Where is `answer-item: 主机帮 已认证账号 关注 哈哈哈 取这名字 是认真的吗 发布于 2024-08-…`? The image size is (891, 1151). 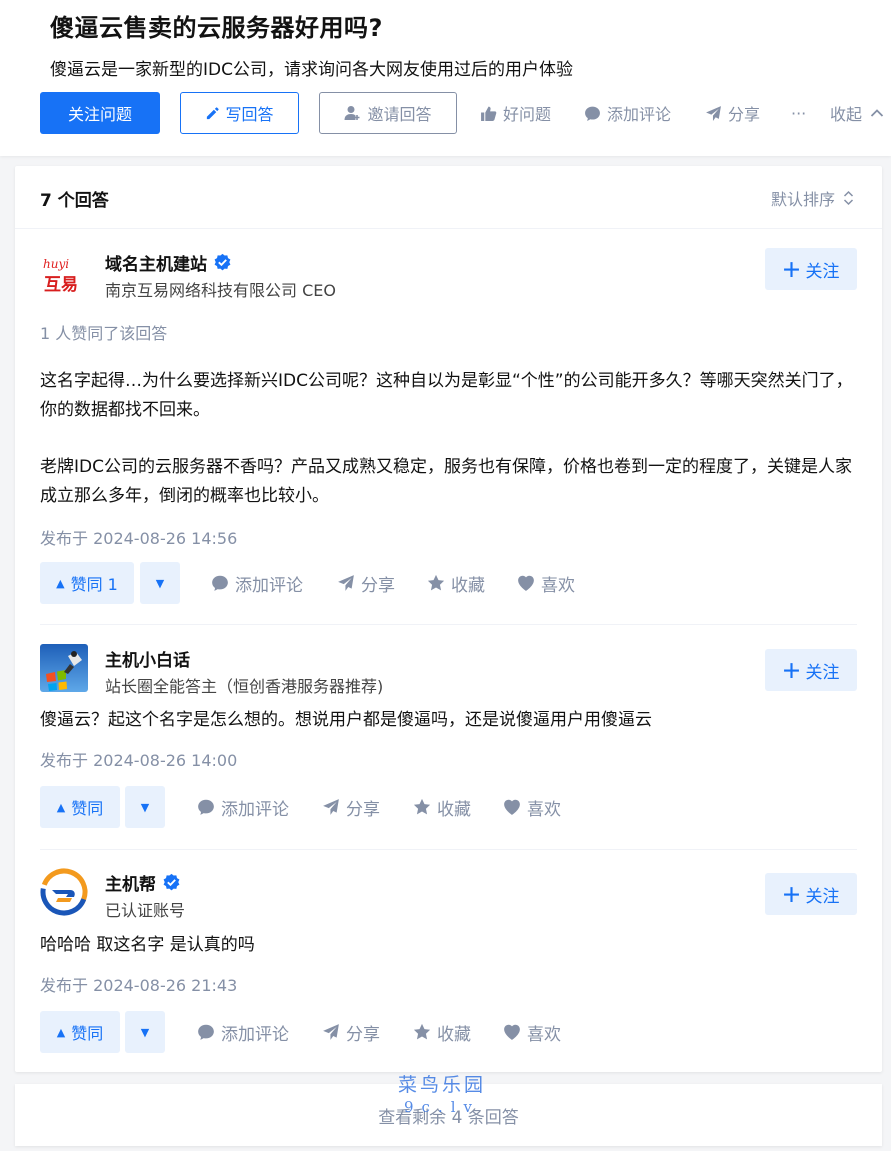 answer-item: 主机帮 已认证账号 关注 哈哈哈 取这名字 是认真的吗 发布于 2024-08-… is located at coordinates (448, 961).